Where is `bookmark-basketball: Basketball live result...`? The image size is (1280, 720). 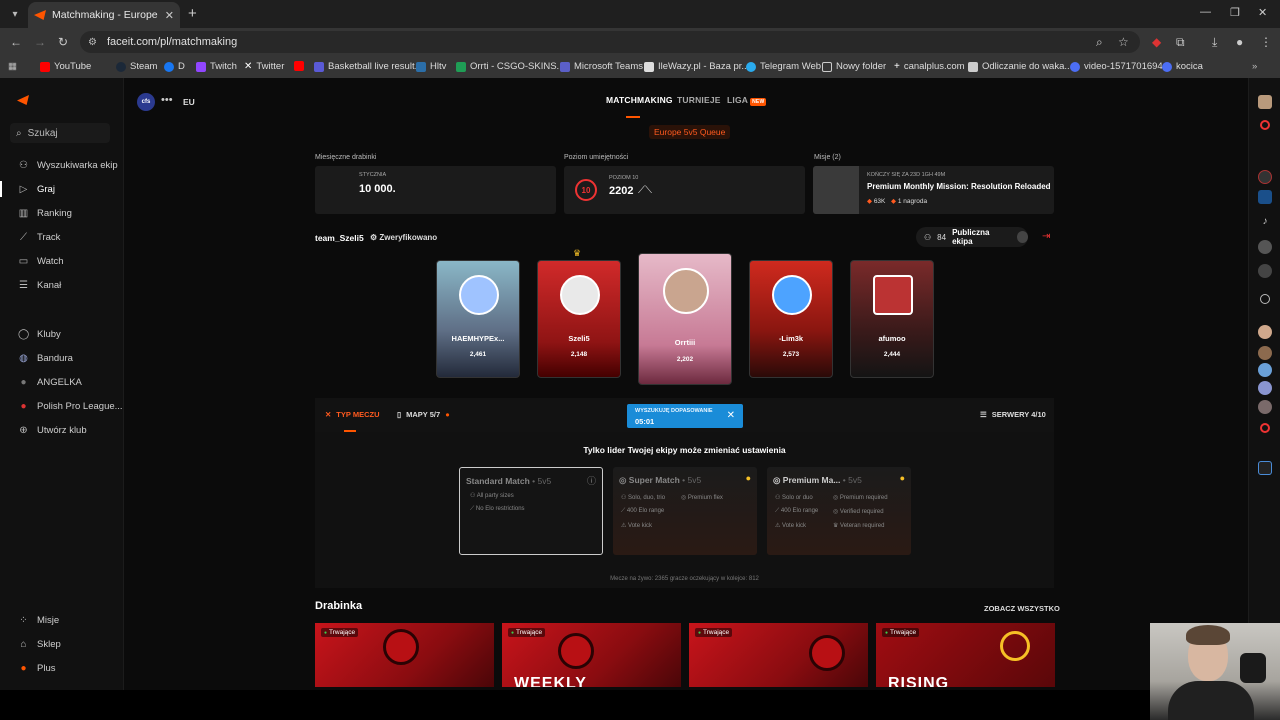
bookmark-basketball: Basketball live result... is located at coordinates (368, 66).